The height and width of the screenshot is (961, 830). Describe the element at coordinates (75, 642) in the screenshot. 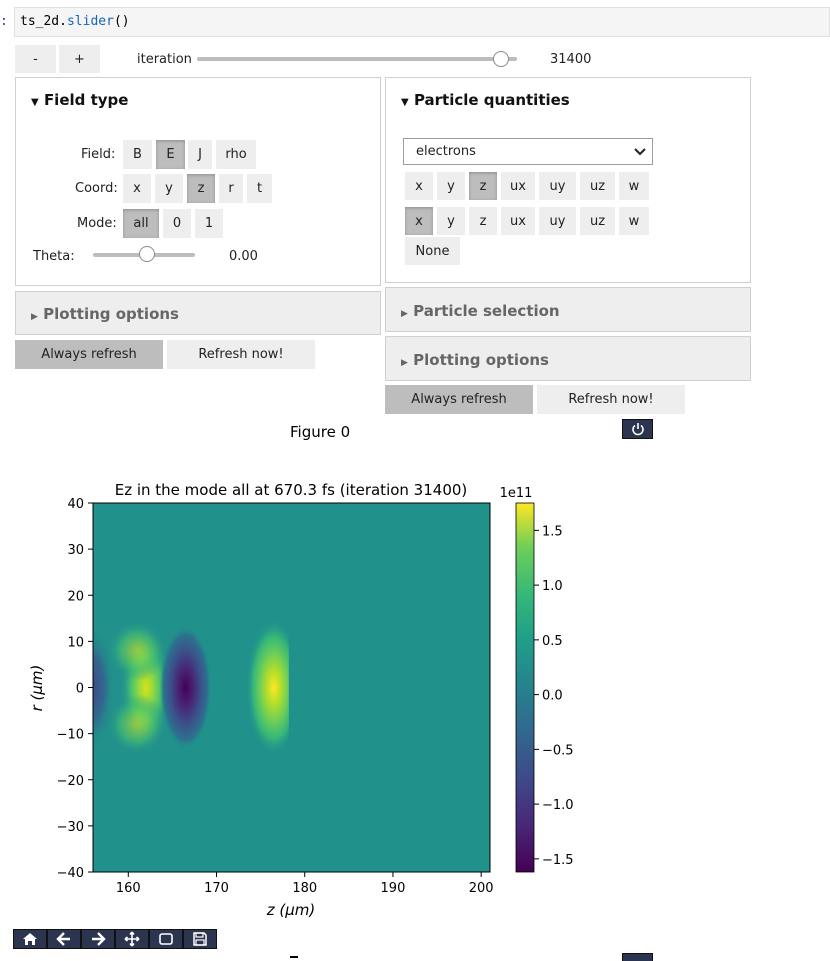

I see `y-tick-label: 10` at that location.